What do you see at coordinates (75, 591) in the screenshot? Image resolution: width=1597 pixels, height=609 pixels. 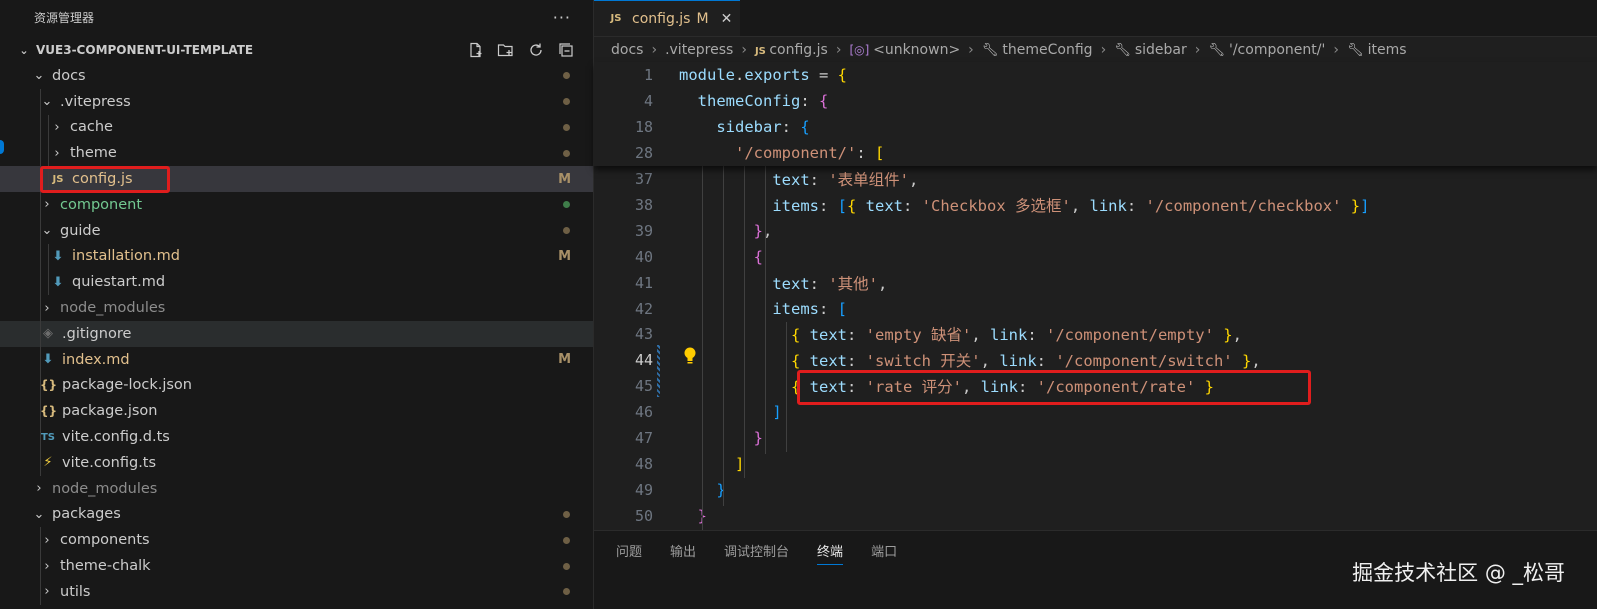 I see `tree-item-label: utils` at bounding box center [75, 591].